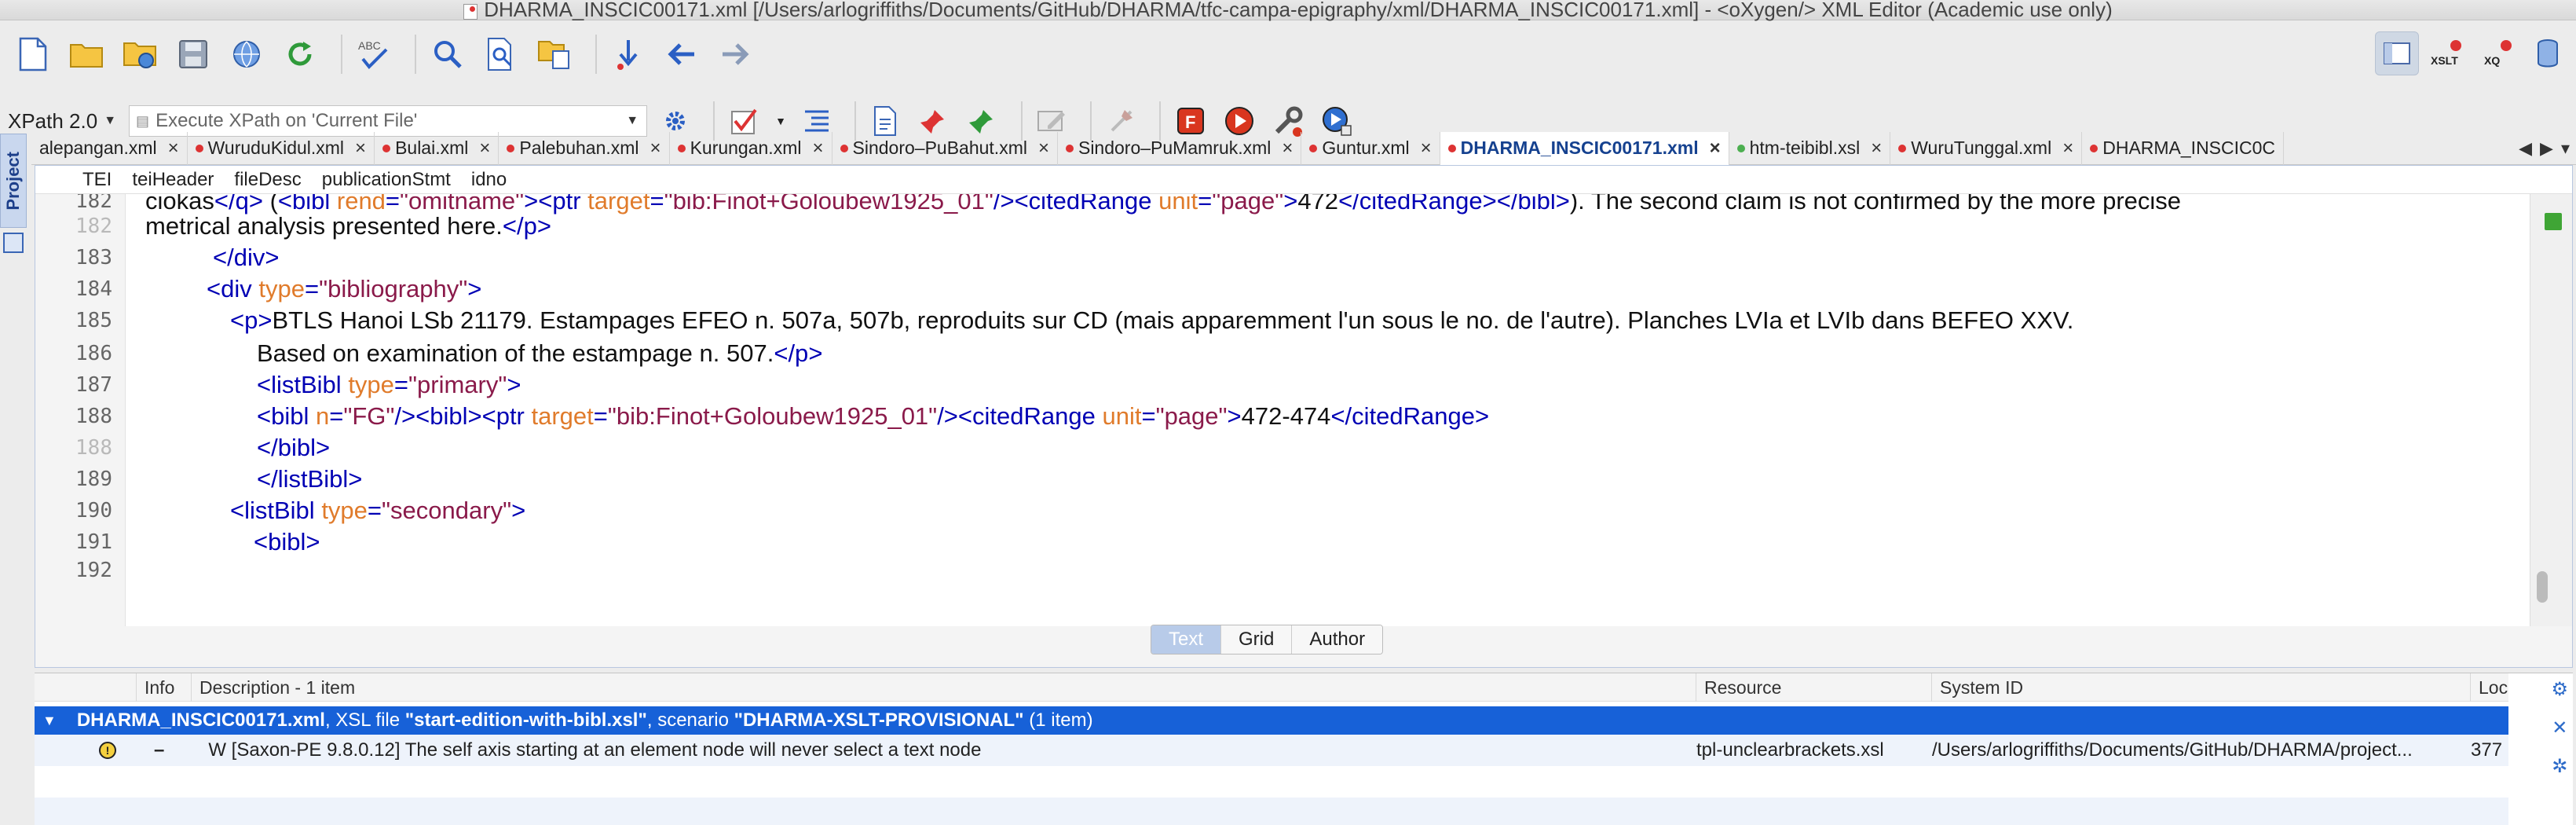 This screenshot has height=825, width=2576. What do you see at coordinates (14, 243) in the screenshot?
I see `outline-icon` at bounding box center [14, 243].